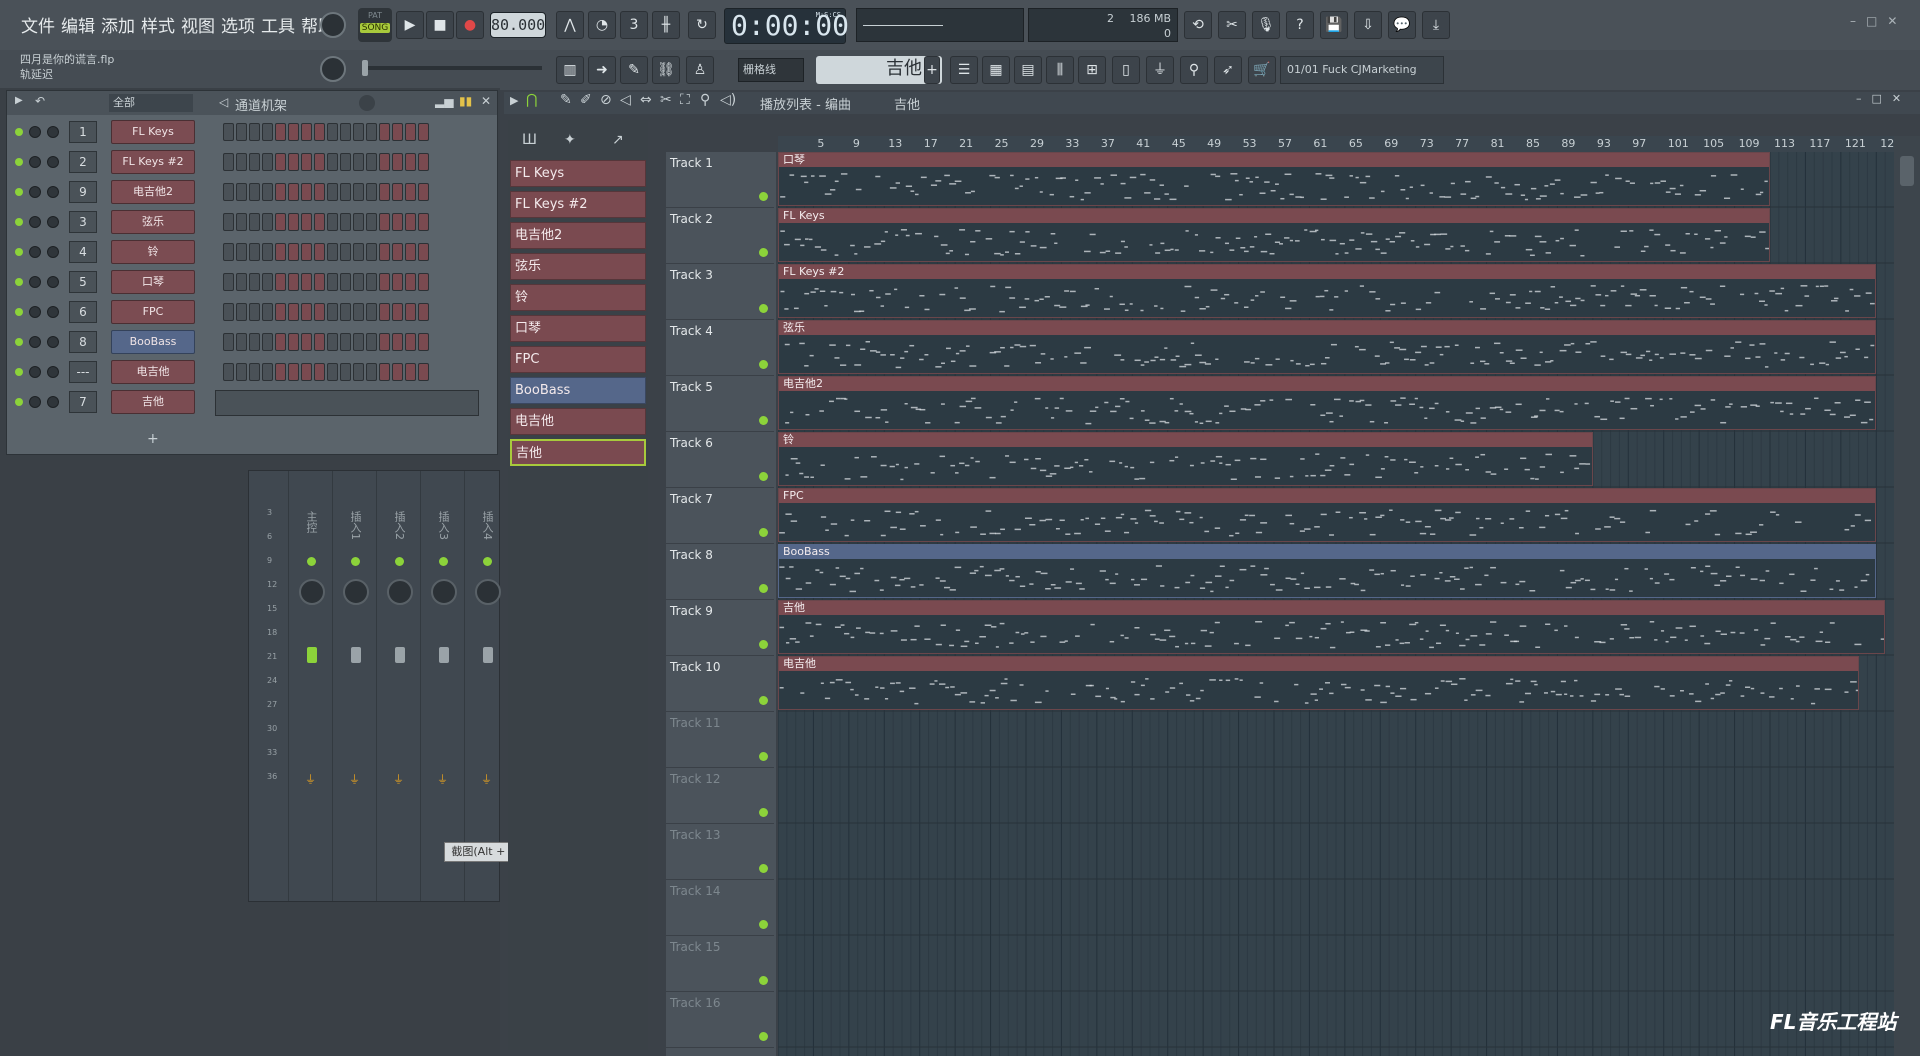 Image resolution: width=1920 pixels, height=1056 pixels. I want to click on menu-add: 添加, so click(118, 24).